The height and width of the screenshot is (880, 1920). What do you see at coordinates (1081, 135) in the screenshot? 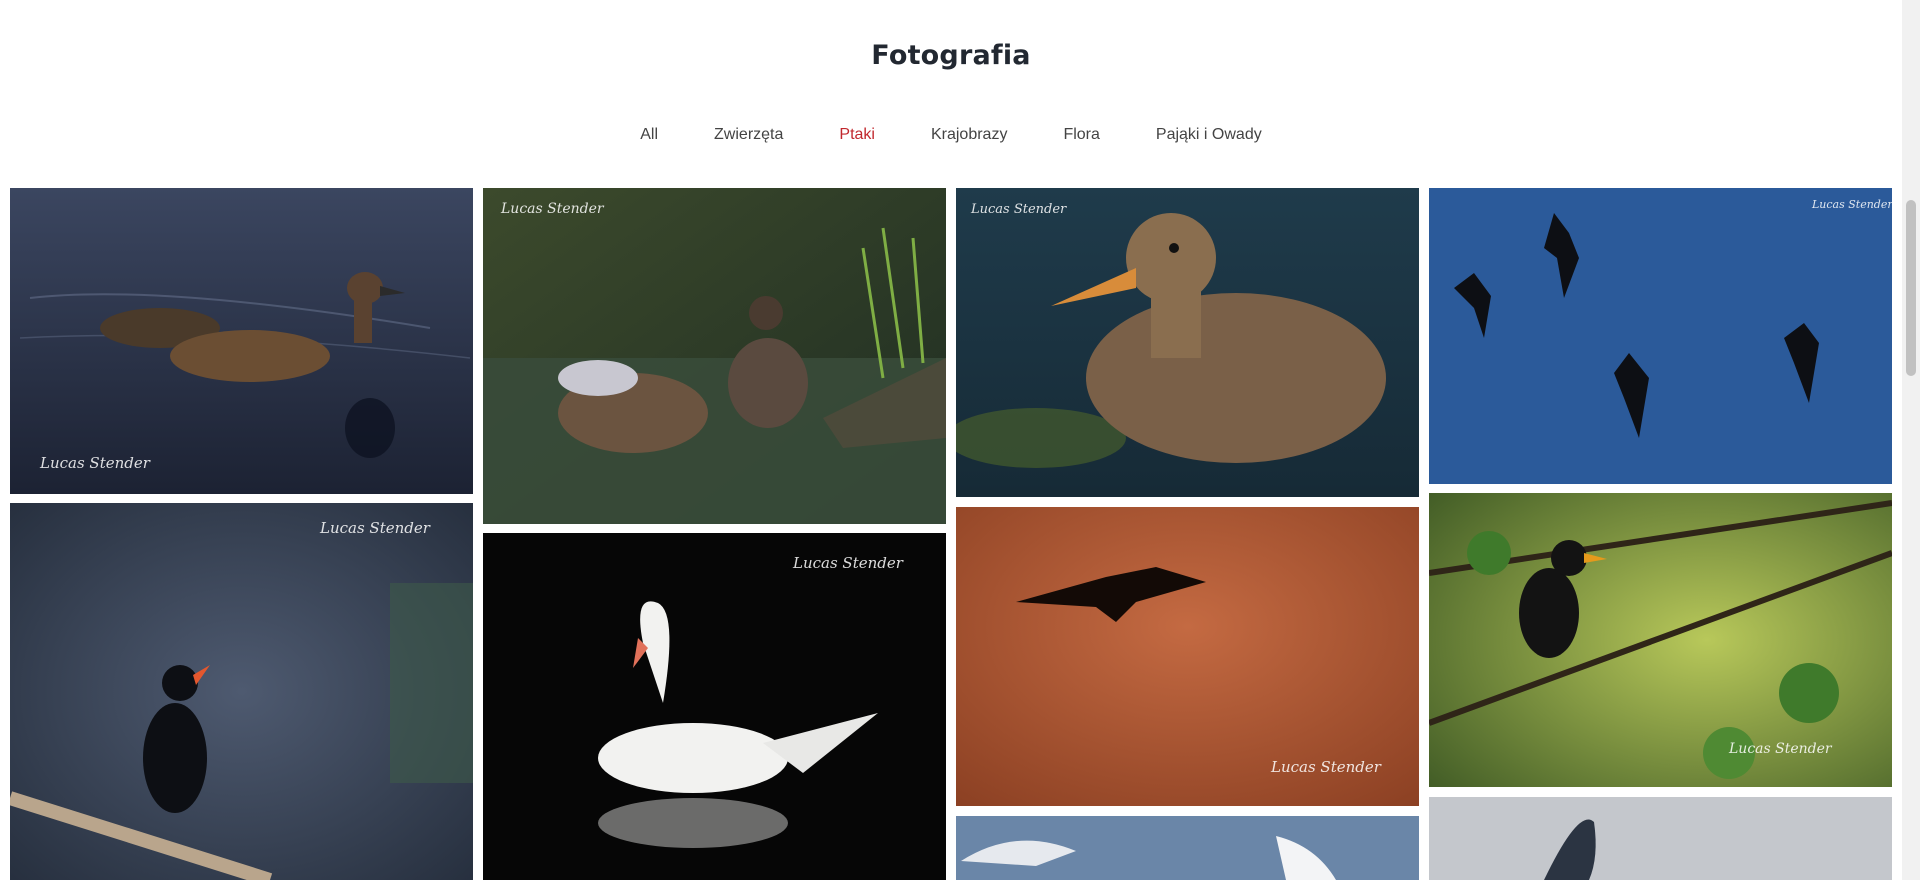
I see `filter-flora: Flora` at bounding box center [1081, 135].